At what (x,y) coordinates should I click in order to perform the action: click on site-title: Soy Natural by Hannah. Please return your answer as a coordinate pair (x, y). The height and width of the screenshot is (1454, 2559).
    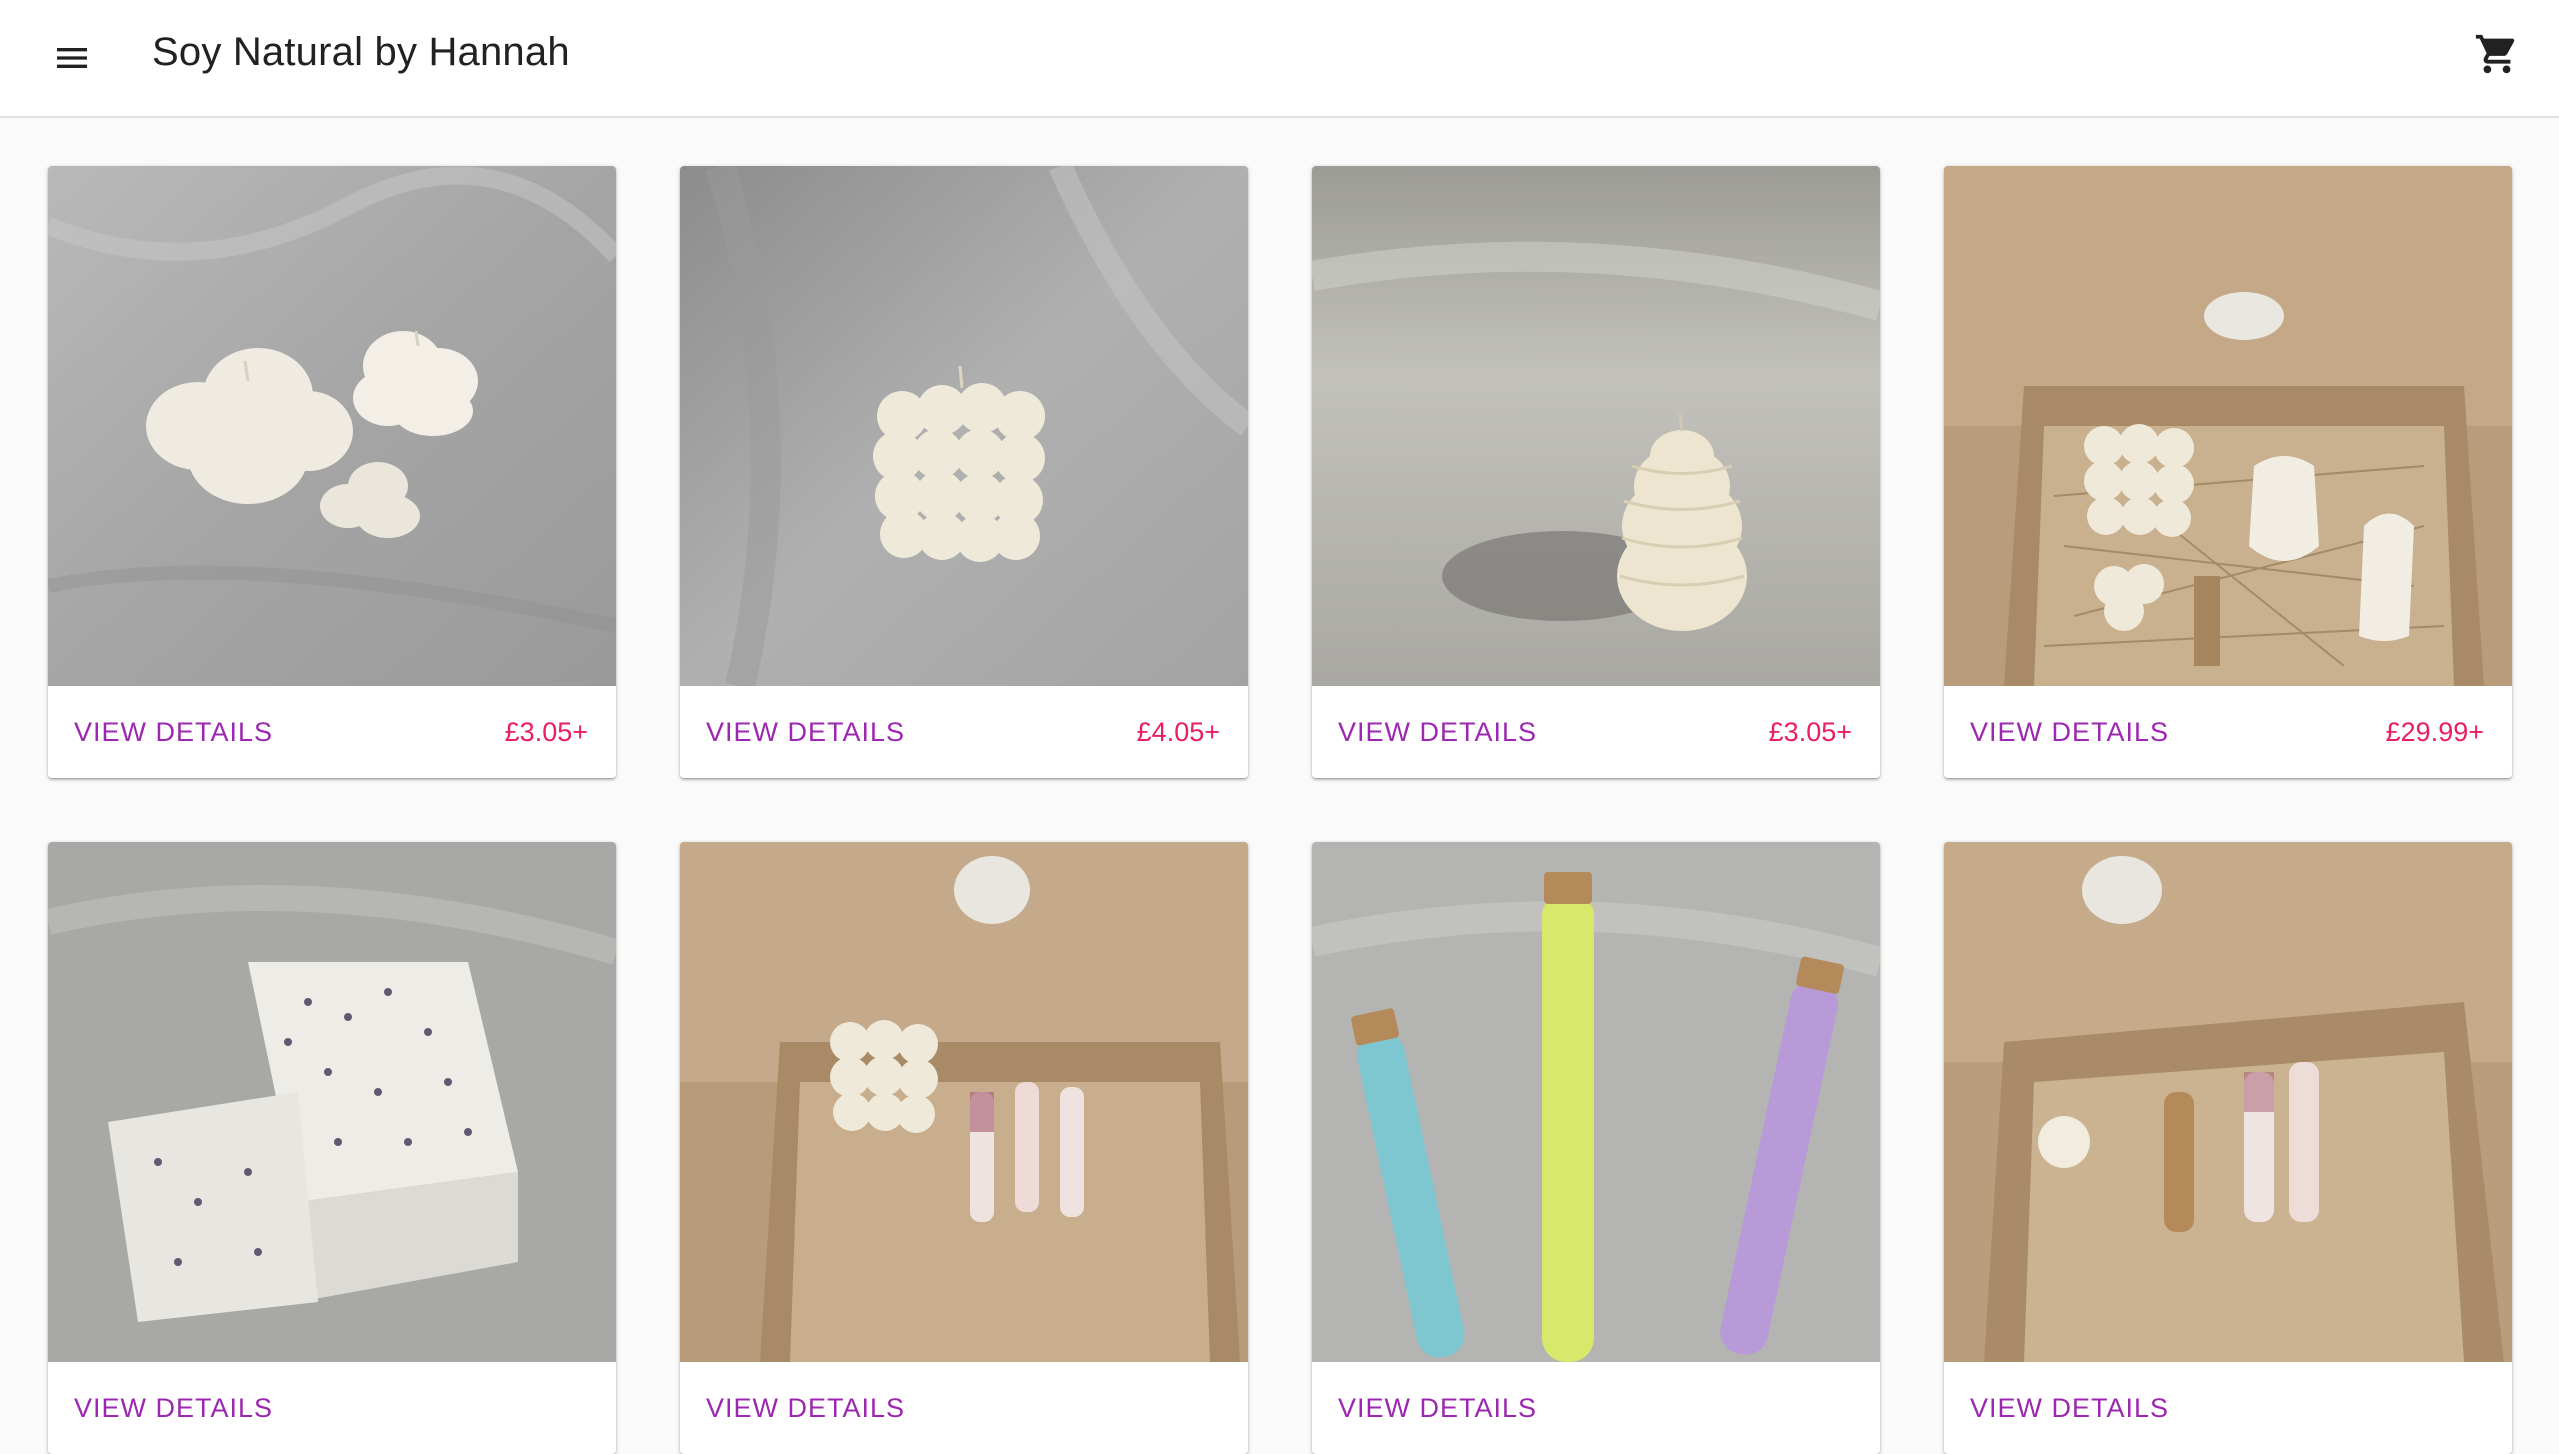
    Looking at the image, I should click on (361, 52).